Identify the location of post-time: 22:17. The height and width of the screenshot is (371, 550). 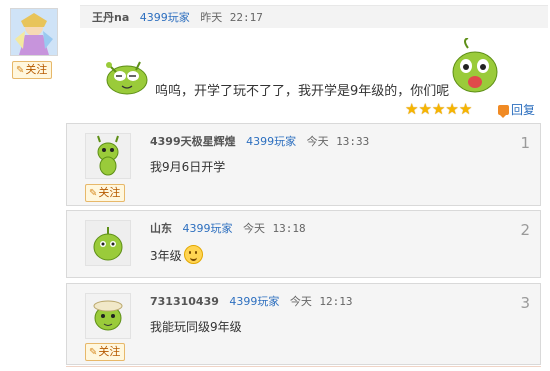
(246, 17).